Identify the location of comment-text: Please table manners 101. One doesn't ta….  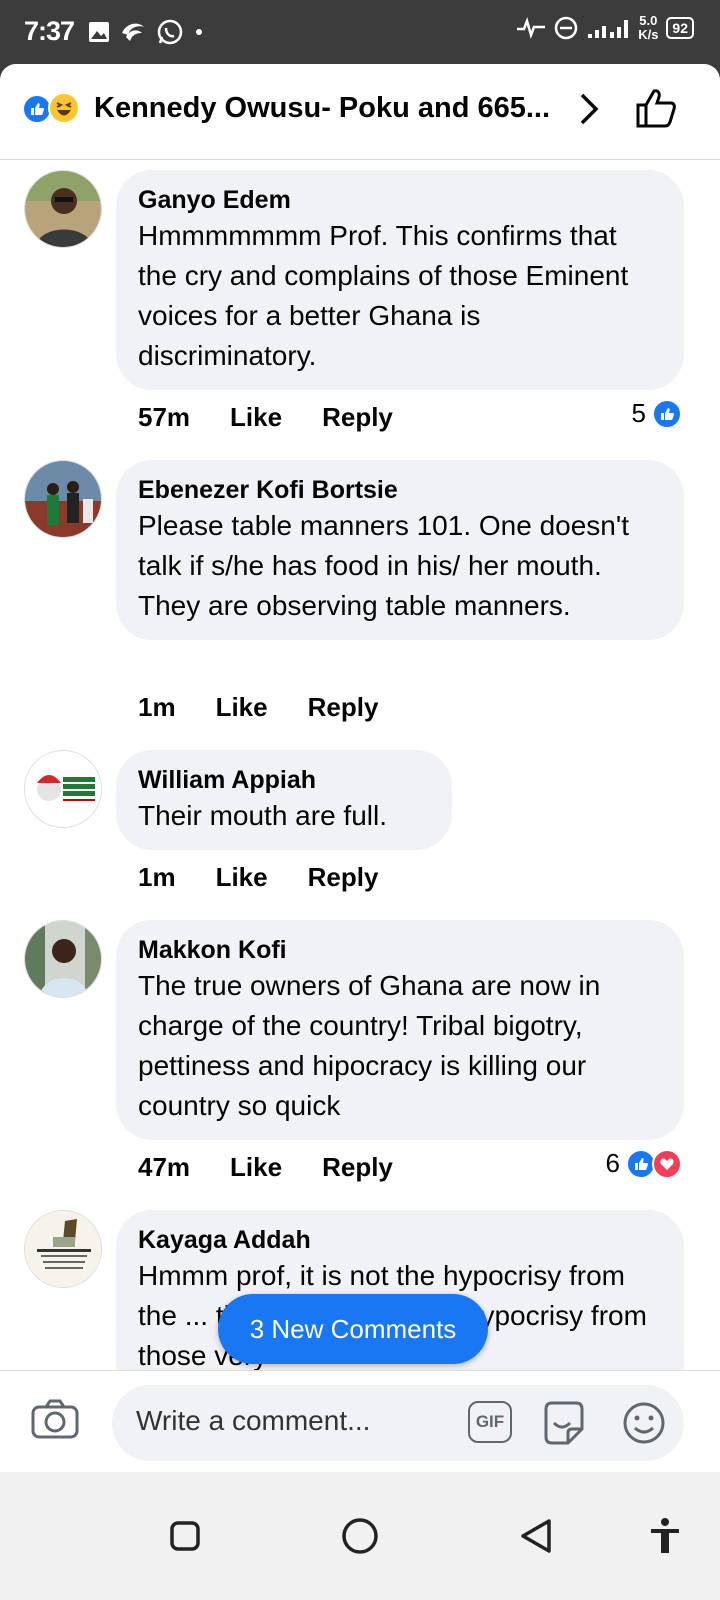
(383, 565).